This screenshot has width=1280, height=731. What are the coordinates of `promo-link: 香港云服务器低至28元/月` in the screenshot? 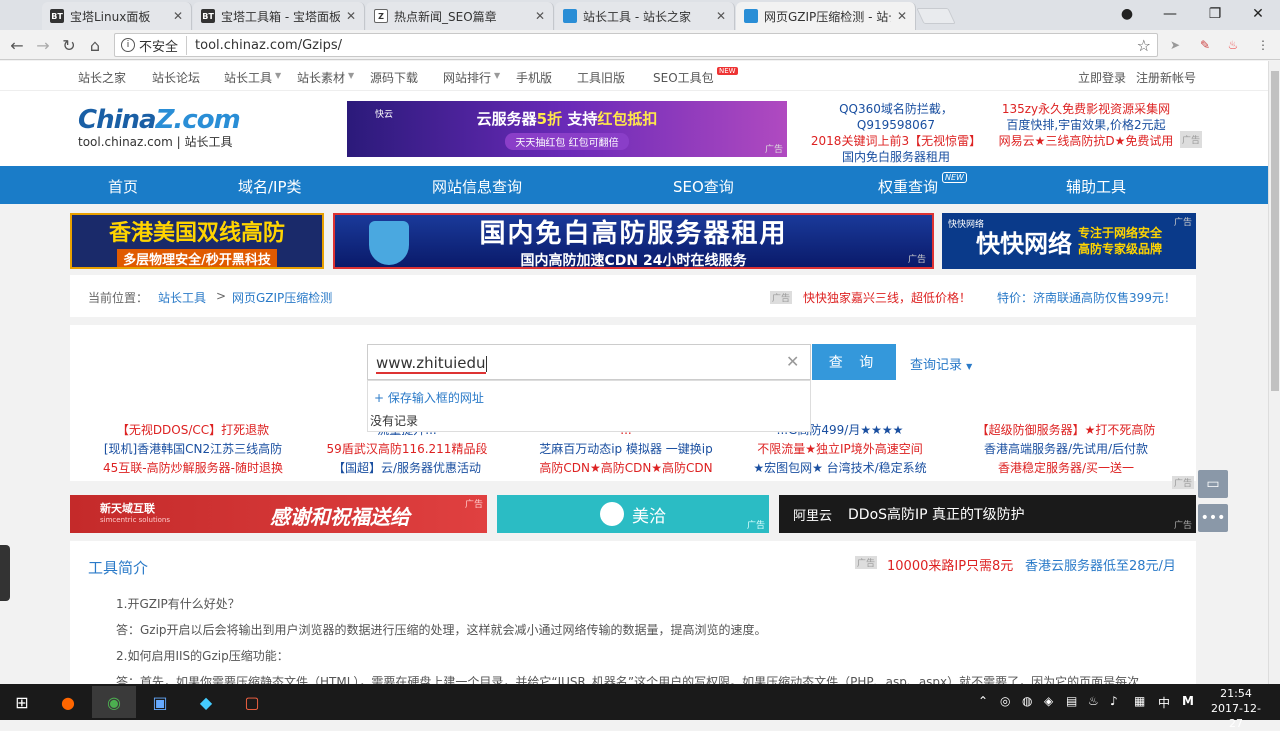 It's located at (1100, 564).